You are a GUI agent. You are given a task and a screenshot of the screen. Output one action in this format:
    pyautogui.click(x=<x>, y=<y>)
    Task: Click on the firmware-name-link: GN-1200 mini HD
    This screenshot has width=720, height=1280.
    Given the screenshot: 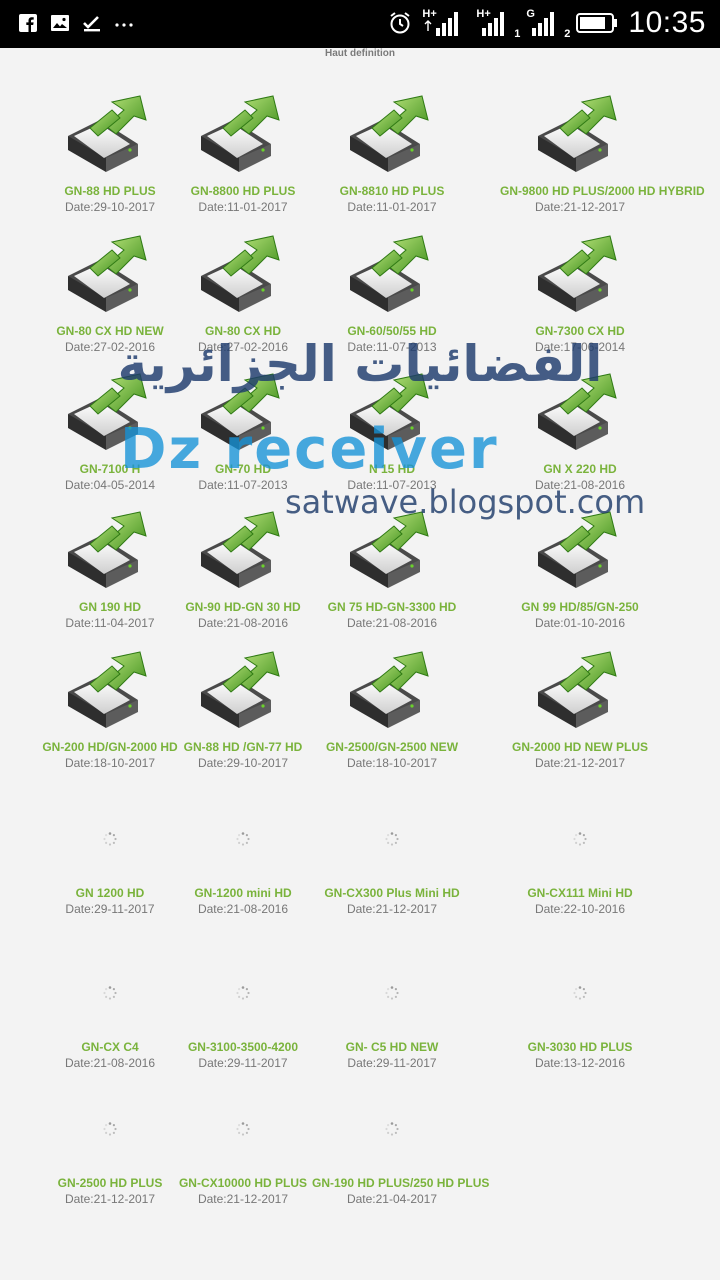 What is the action you would take?
    pyautogui.click(x=243, y=893)
    